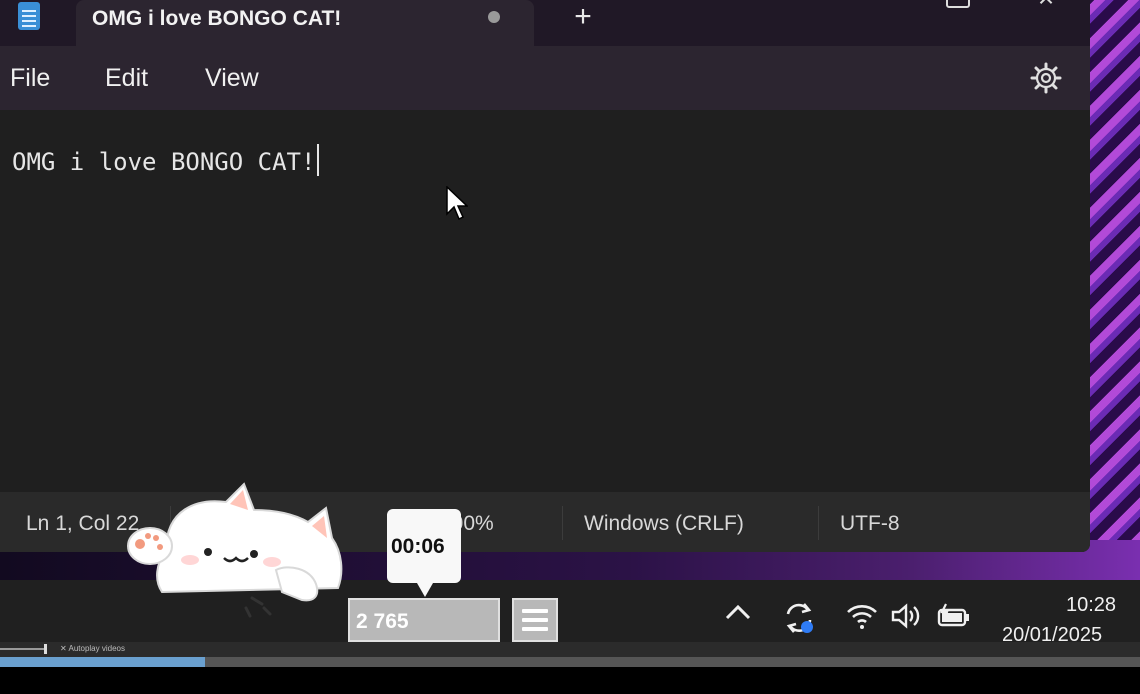  What do you see at coordinates (235, 550) in the screenshot?
I see `bongo-cat-icon` at bounding box center [235, 550].